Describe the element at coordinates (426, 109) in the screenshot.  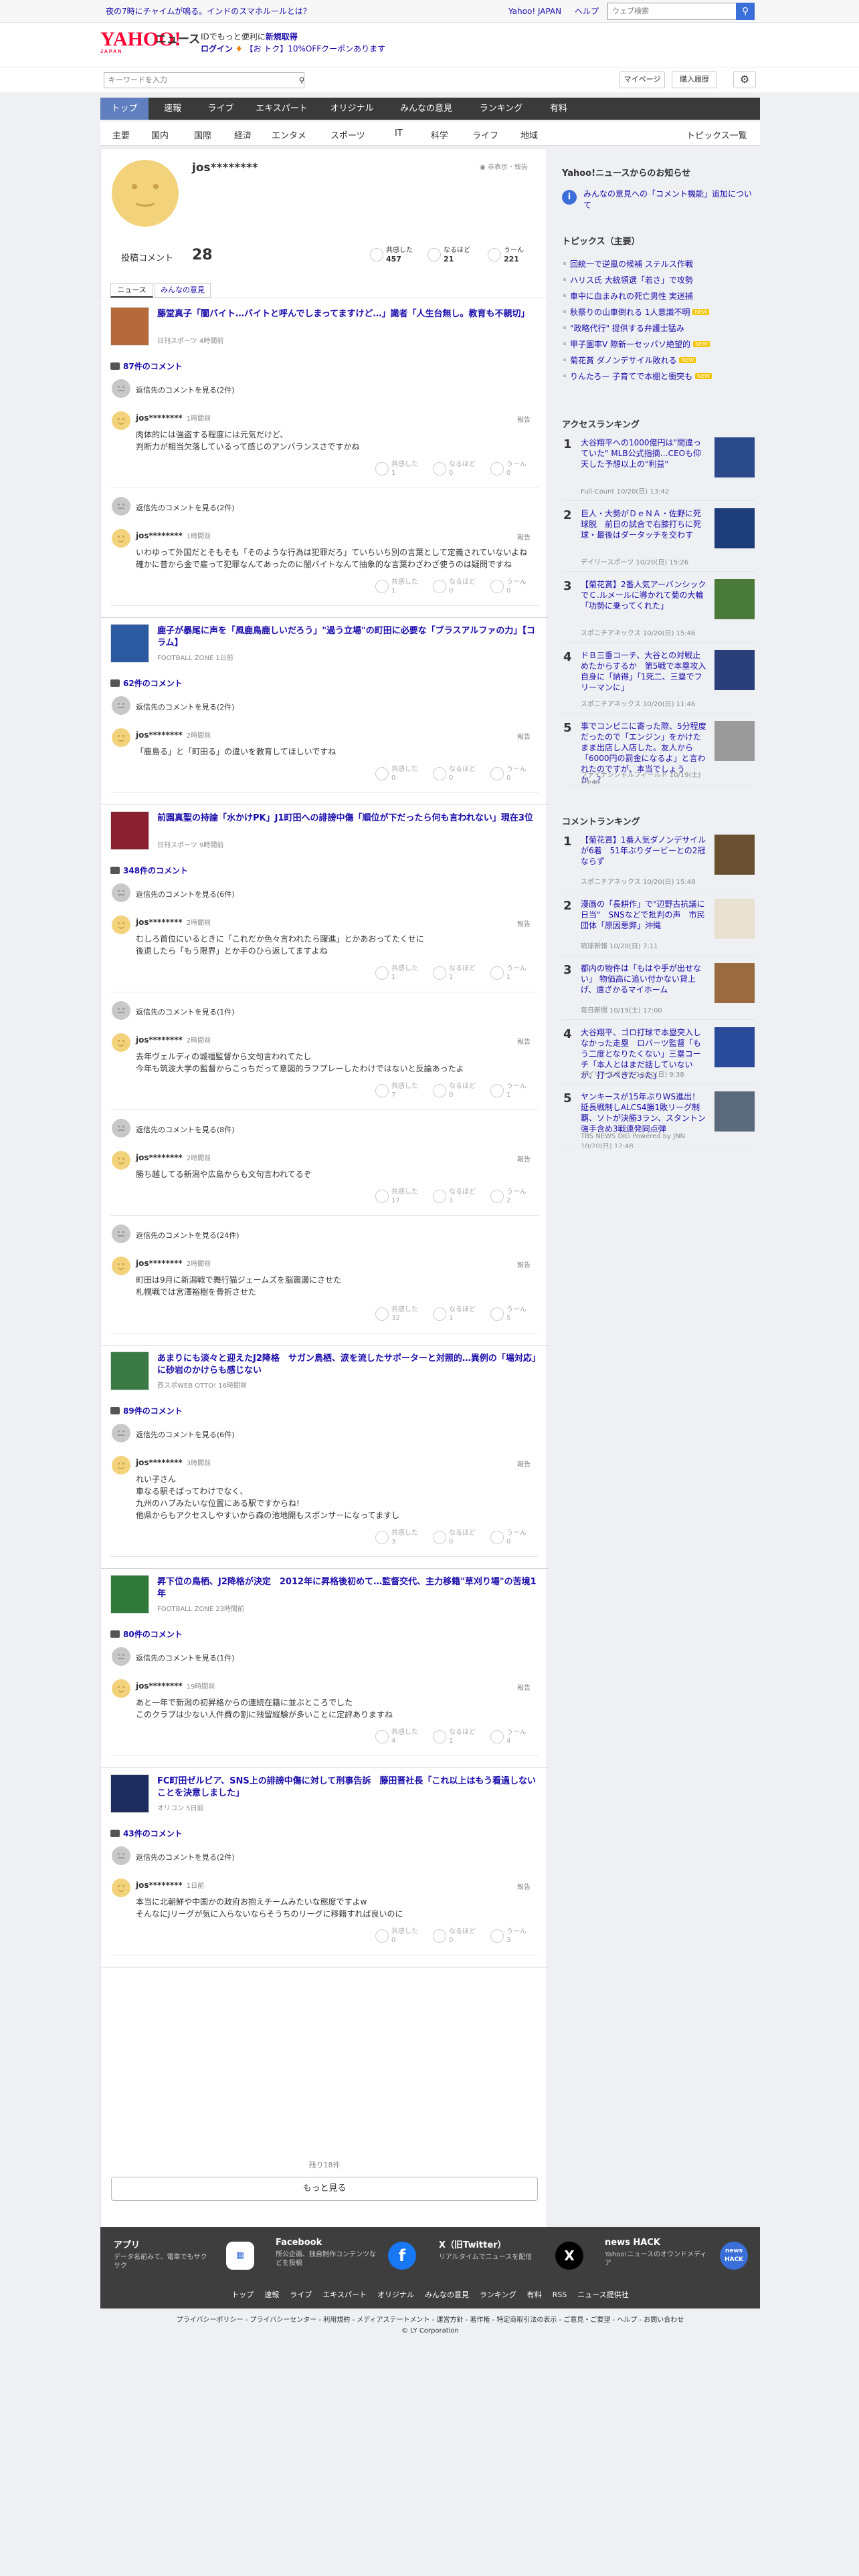
I see `nav-opinions: みんなの意見` at that location.